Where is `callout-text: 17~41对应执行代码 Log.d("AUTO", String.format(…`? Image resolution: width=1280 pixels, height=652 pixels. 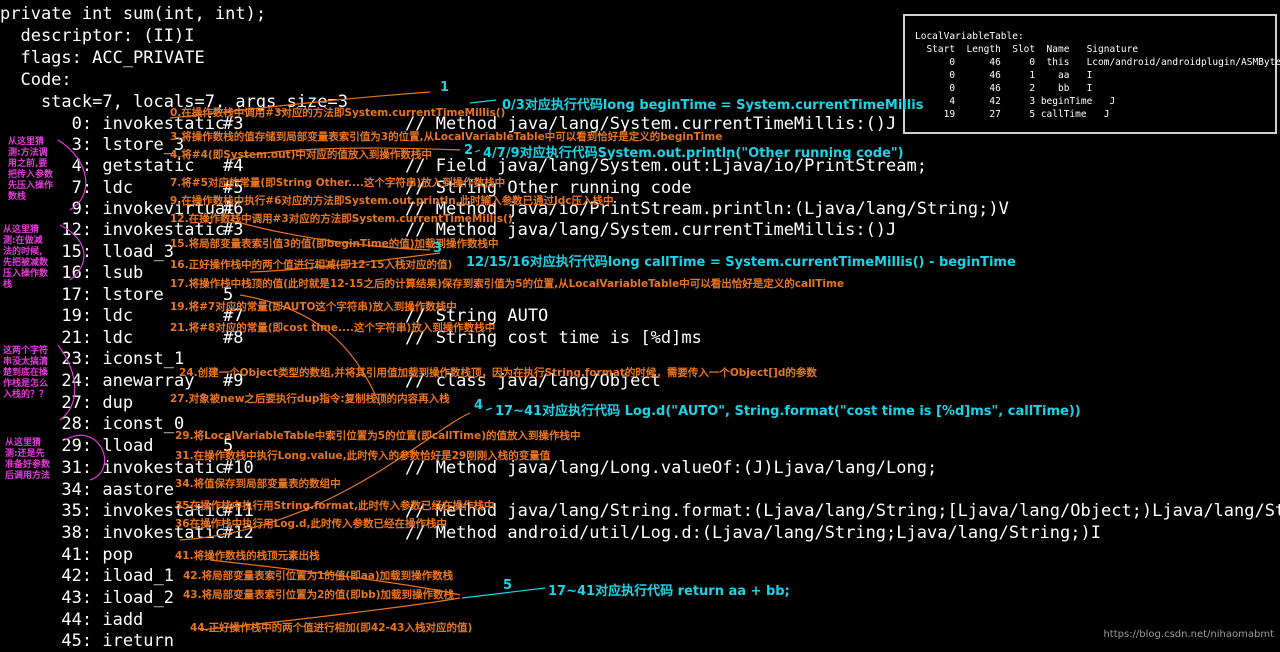 callout-text: 17~41对应执行代码 Log.d("AUTO", String.format(… is located at coordinates (788, 411).